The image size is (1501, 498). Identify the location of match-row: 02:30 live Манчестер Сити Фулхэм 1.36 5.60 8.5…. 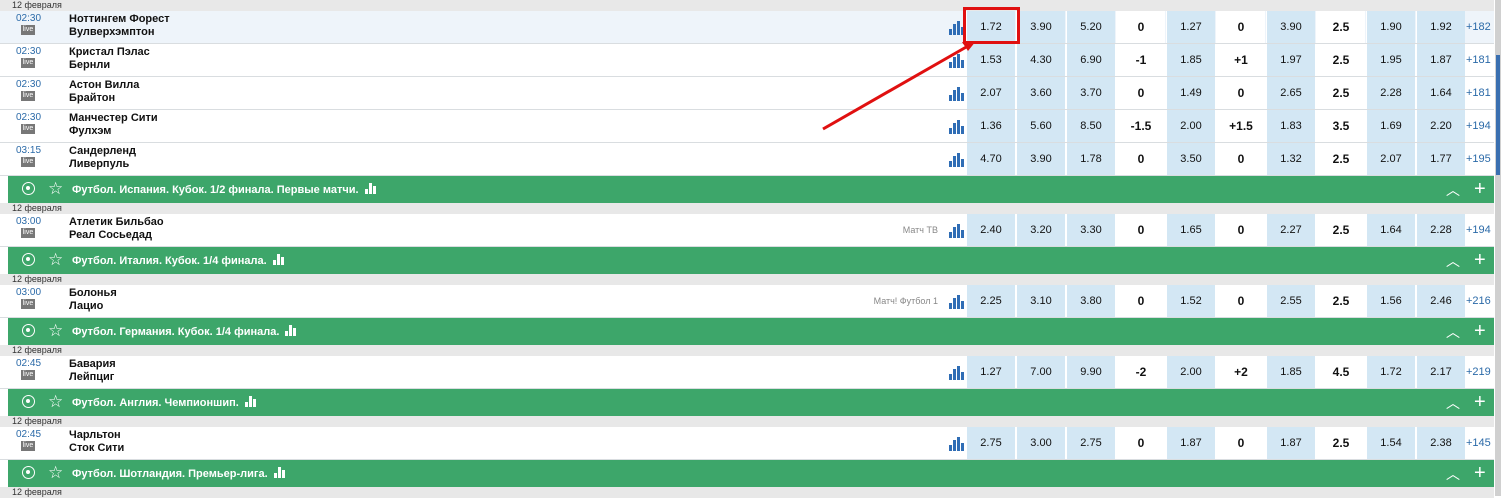
(747, 126).